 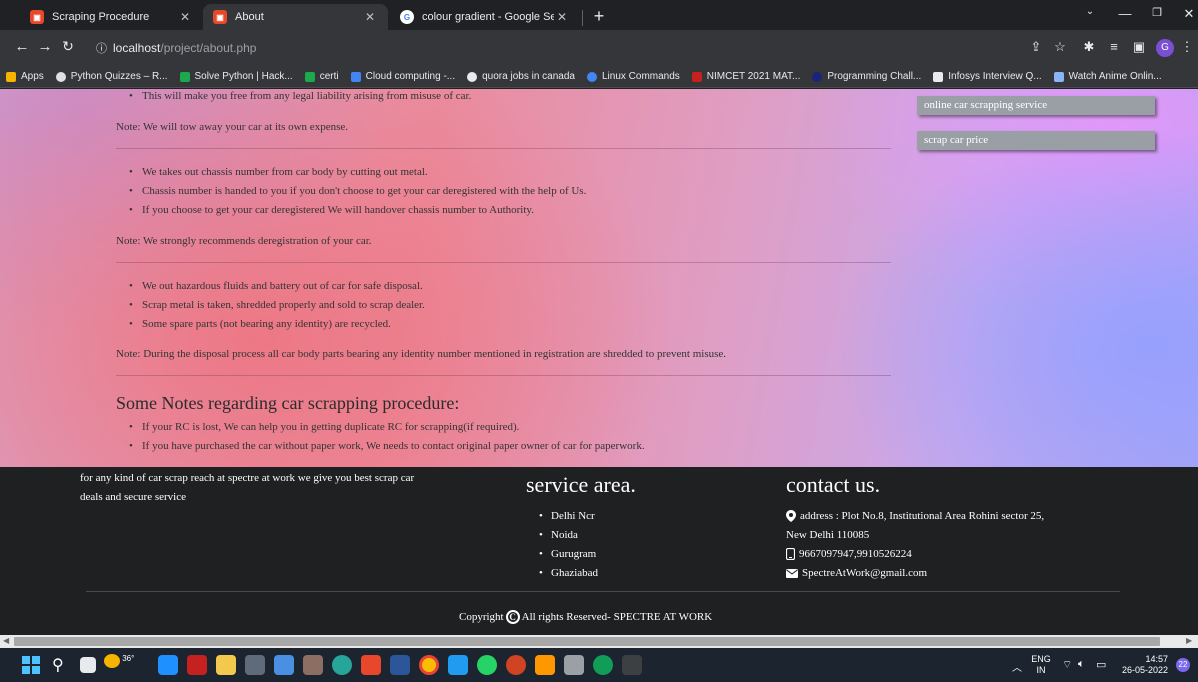 What do you see at coordinates (1183, 665) in the screenshot?
I see `notification-badge: 22` at bounding box center [1183, 665].